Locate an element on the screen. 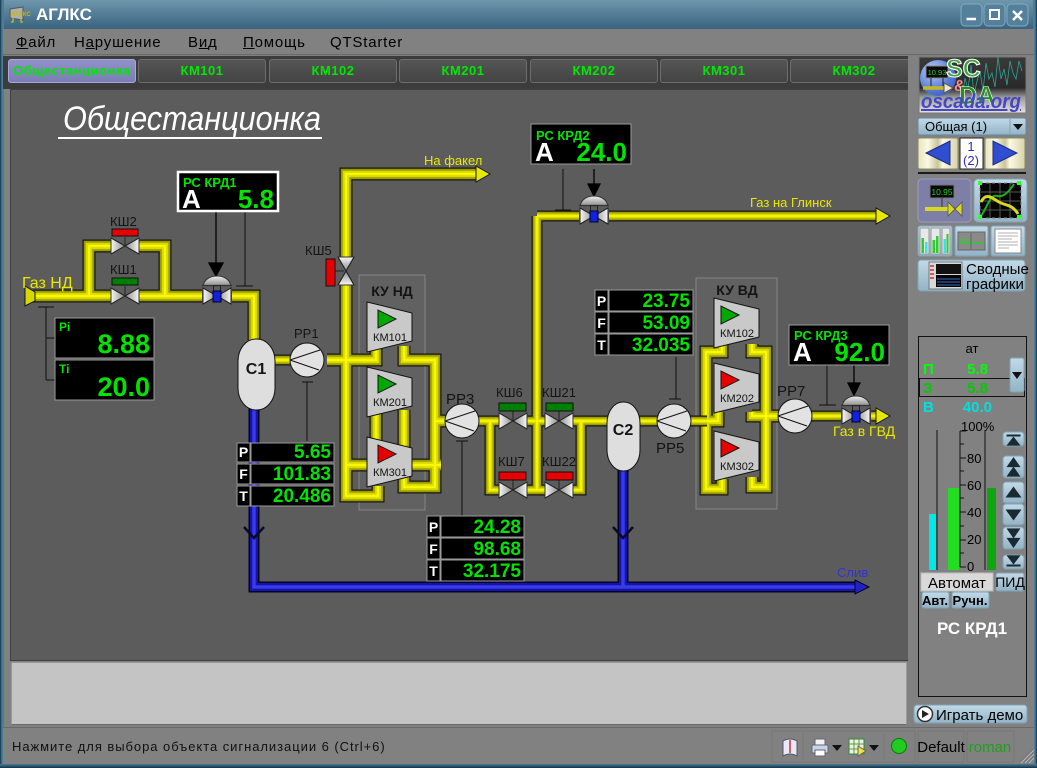 Image resolution: width=1037 pixels, height=768 pixels. svg-text: В is located at coordinates (928, 407).